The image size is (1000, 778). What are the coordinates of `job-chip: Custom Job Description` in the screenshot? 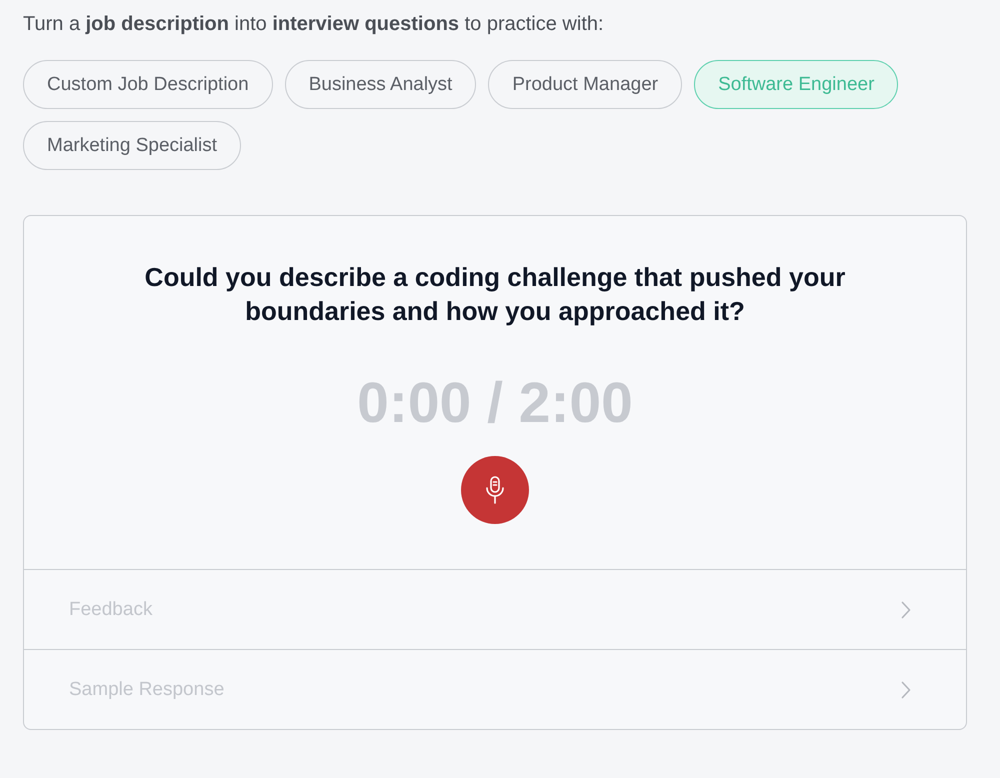 It's located at (148, 84).